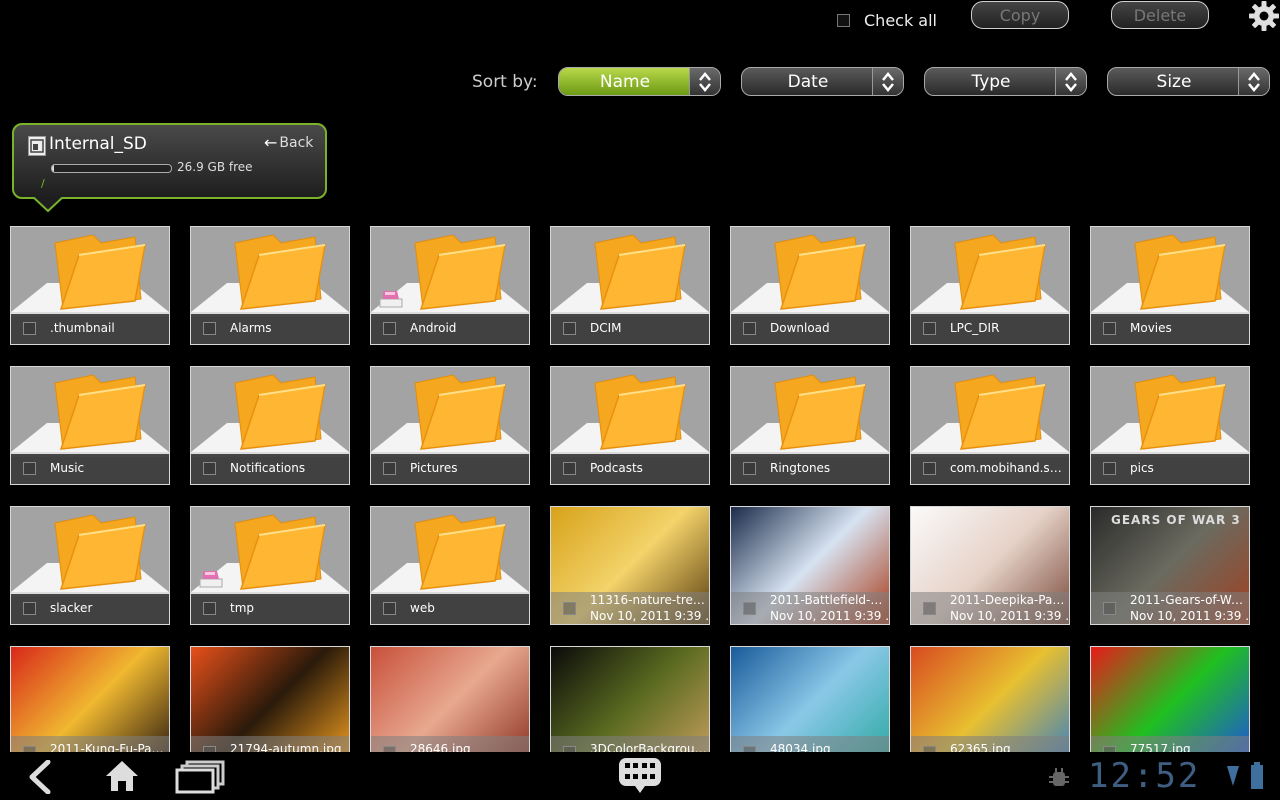 The image size is (1280, 800). Describe the element at coordinates (1257, 775) in the screenshot. I see `battery-icon` at that location.